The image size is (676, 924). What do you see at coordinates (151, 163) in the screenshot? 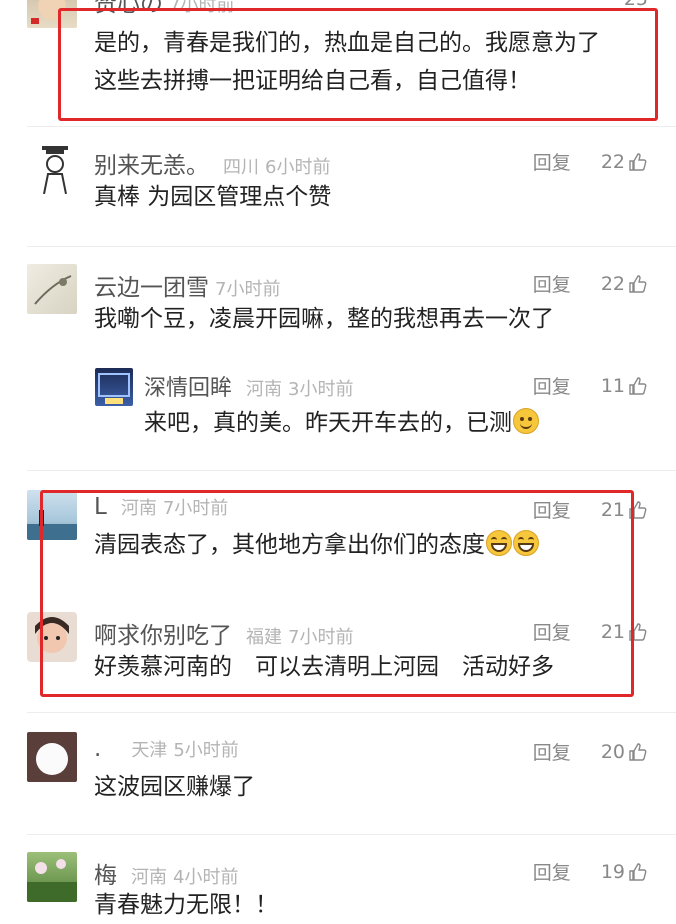
I see `username: 别来无恙。` at bounding box center [151, 163].